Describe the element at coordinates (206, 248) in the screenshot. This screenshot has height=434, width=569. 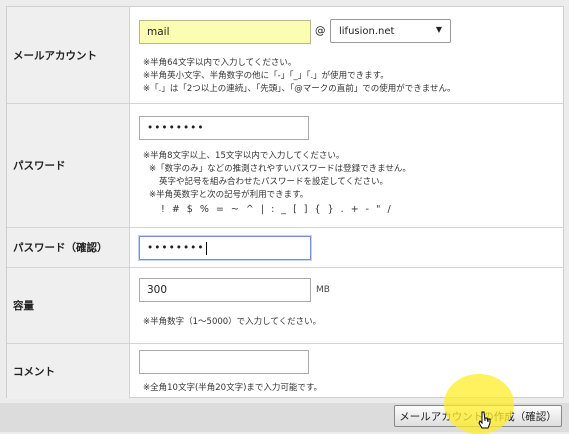
I see `text-caret` at that location.